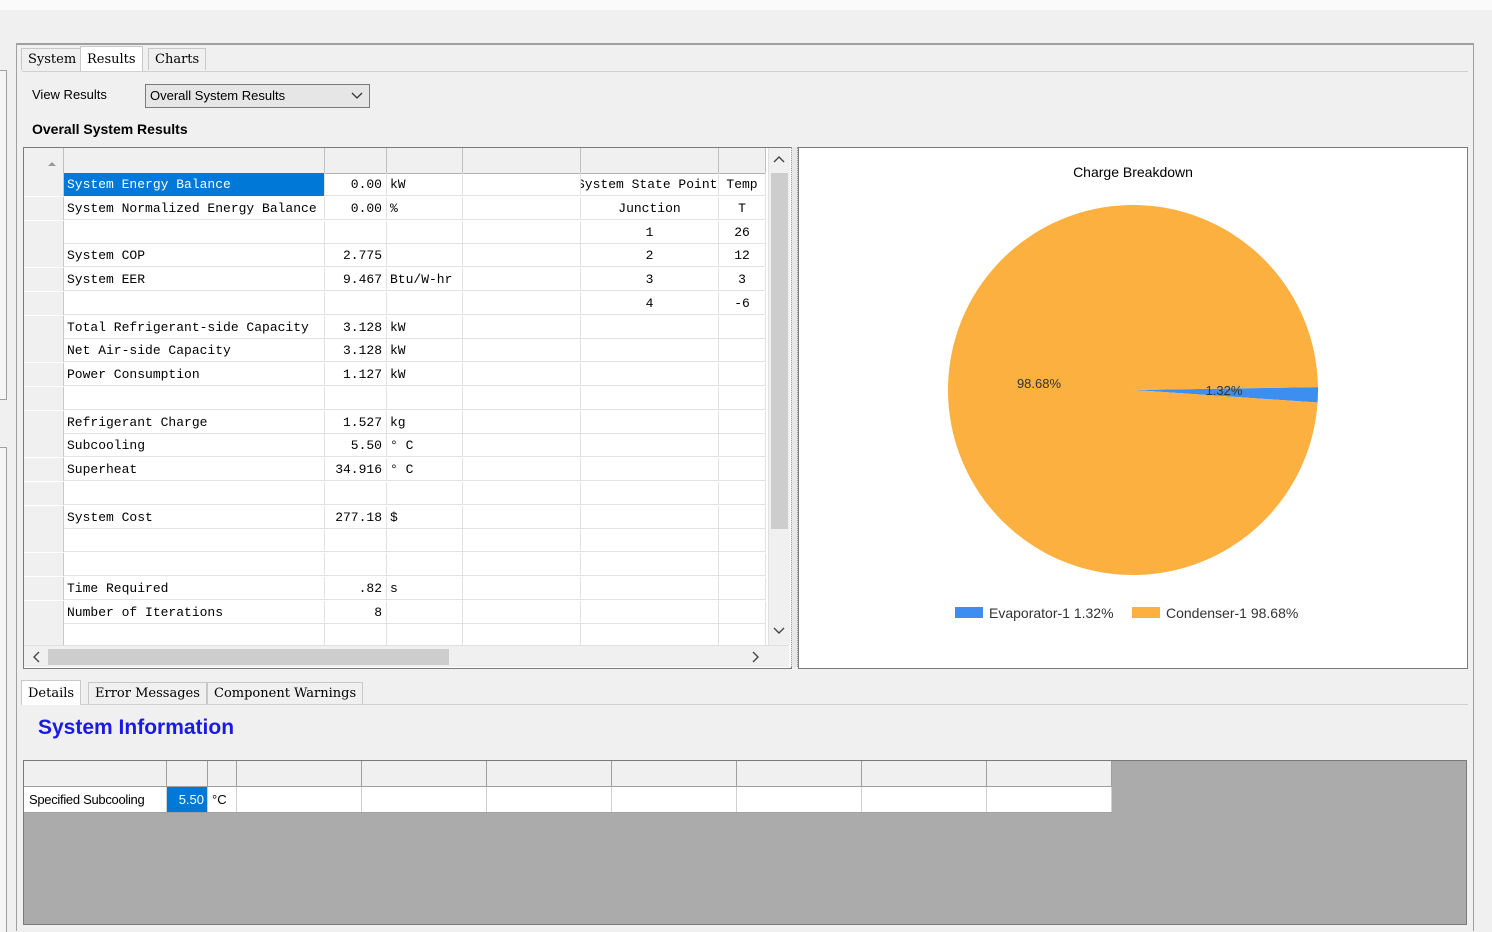 The image size is (1492, 932). Describe the element at coordinates (425, 517) in the screenshot. I see `grid-unit-cell: $` at that location.